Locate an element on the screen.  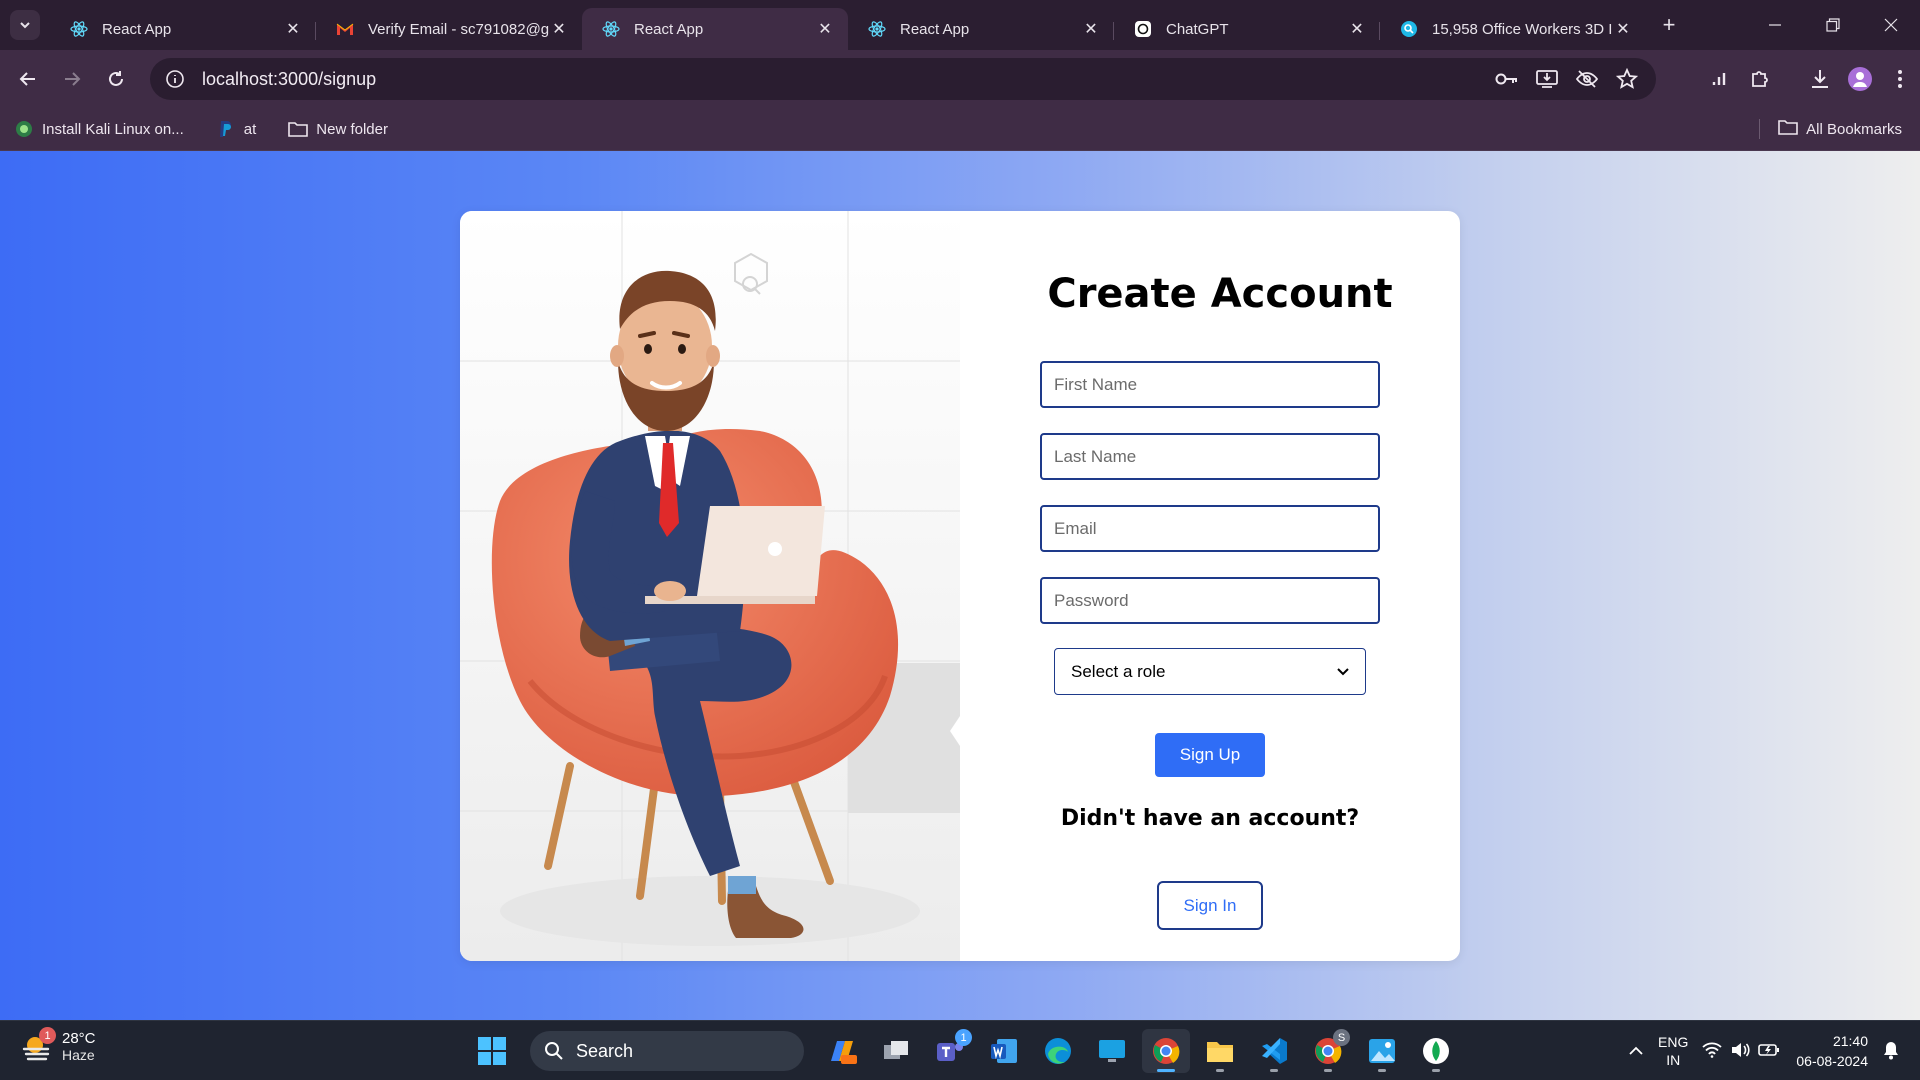
close-icon is located at coordinates (1891, 25).